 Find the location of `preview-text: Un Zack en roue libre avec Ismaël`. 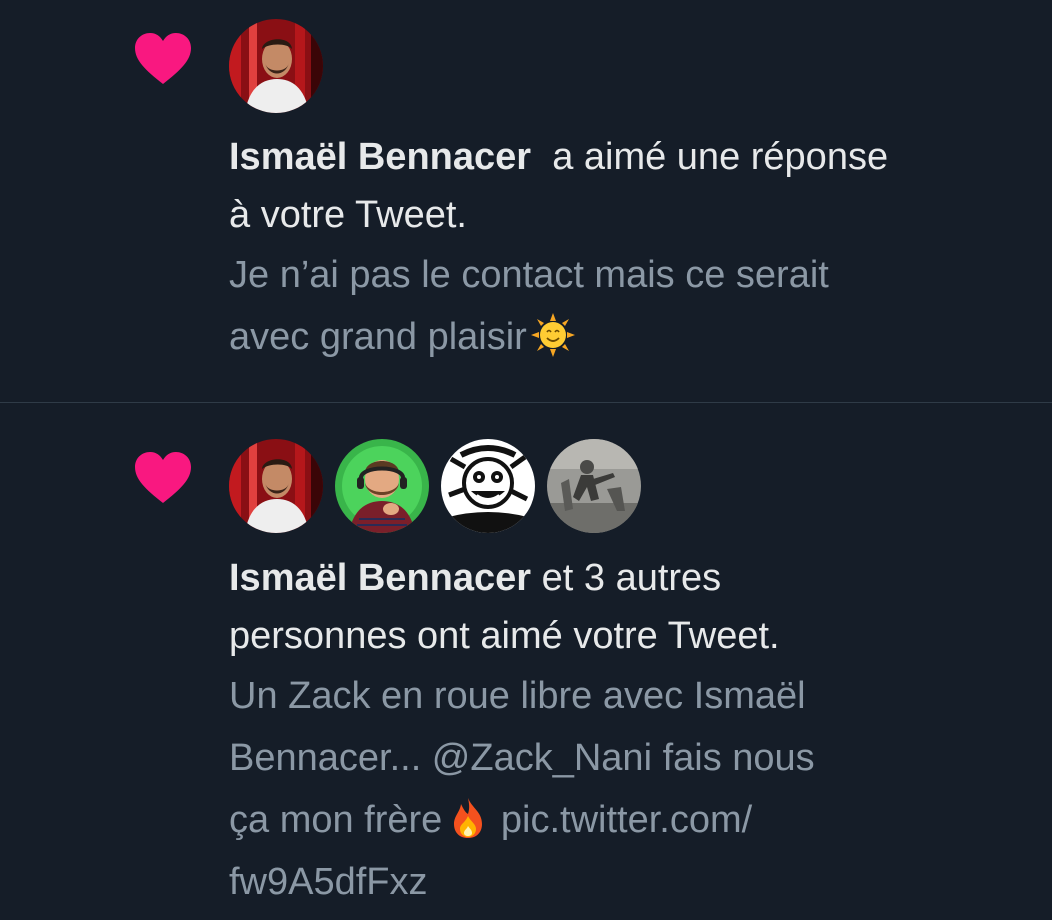

preview-text: Un Zack en roue libre avec Ismaël is located at coordinates (517, 696).